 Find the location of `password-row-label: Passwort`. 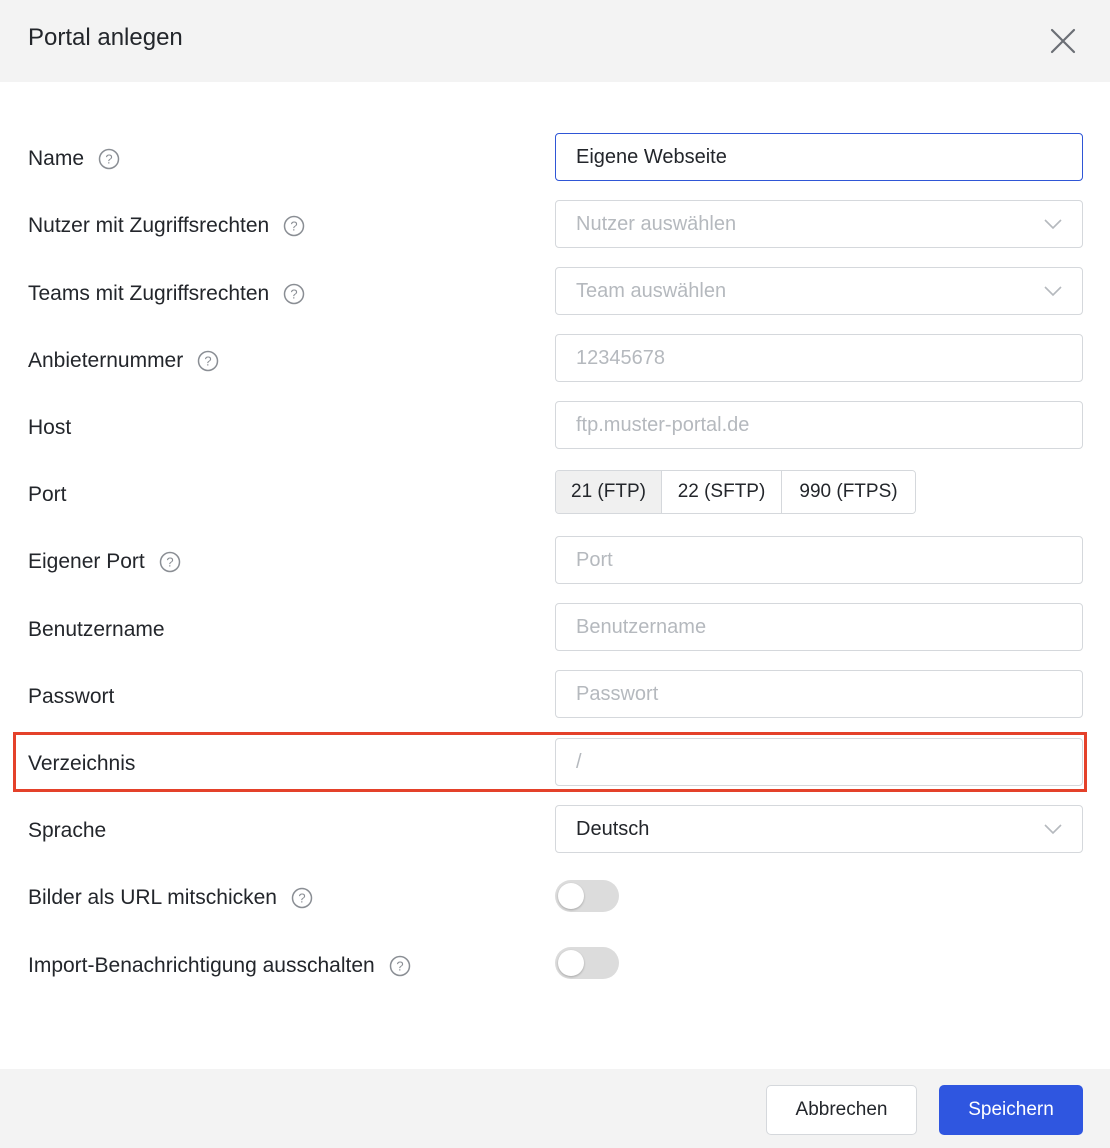

password-row-label: Passwort is located at coordinates (71, 697).